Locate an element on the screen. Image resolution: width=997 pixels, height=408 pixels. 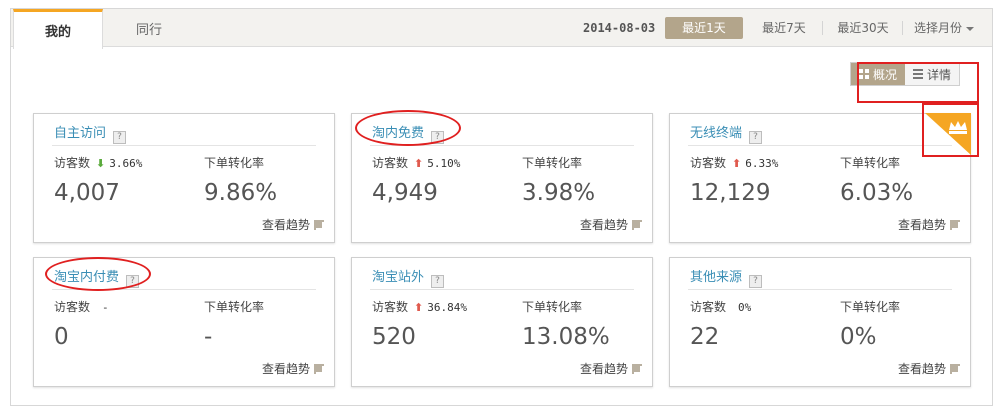
visitors-label: 访客数 ⬆ 5.10% is located at coordinates (416, 162).